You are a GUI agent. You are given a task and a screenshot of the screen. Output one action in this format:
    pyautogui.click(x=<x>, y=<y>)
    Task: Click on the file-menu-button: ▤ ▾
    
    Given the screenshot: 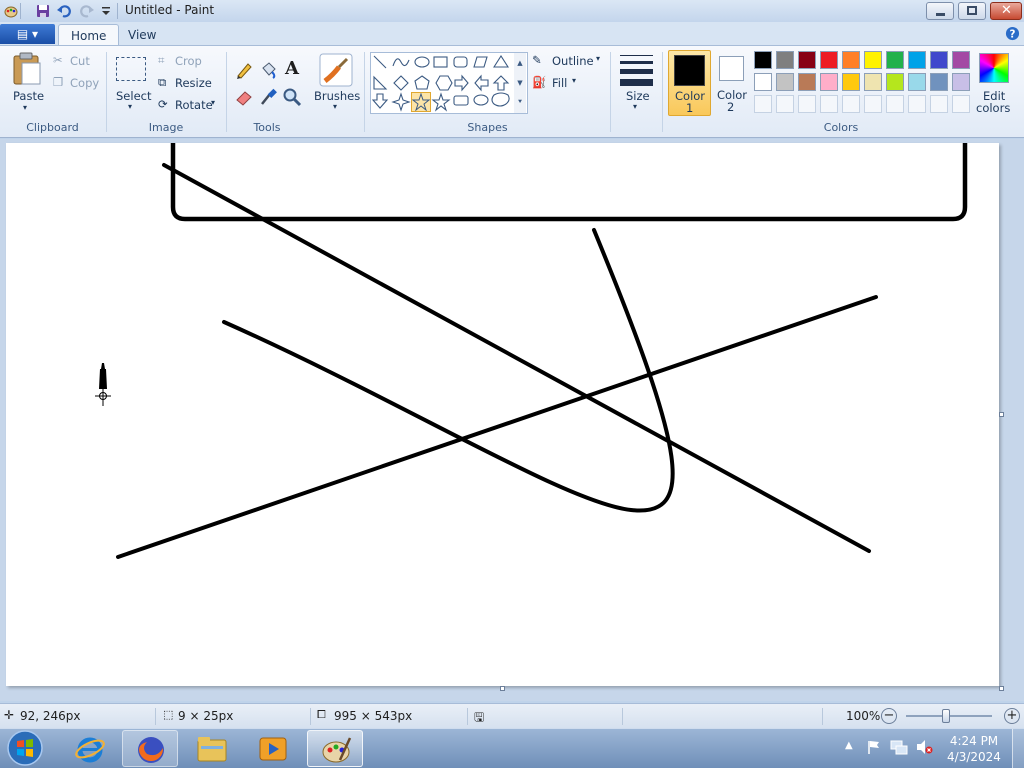 What is the action you would take?
    pyautogui.click(x=27, y=34)
    